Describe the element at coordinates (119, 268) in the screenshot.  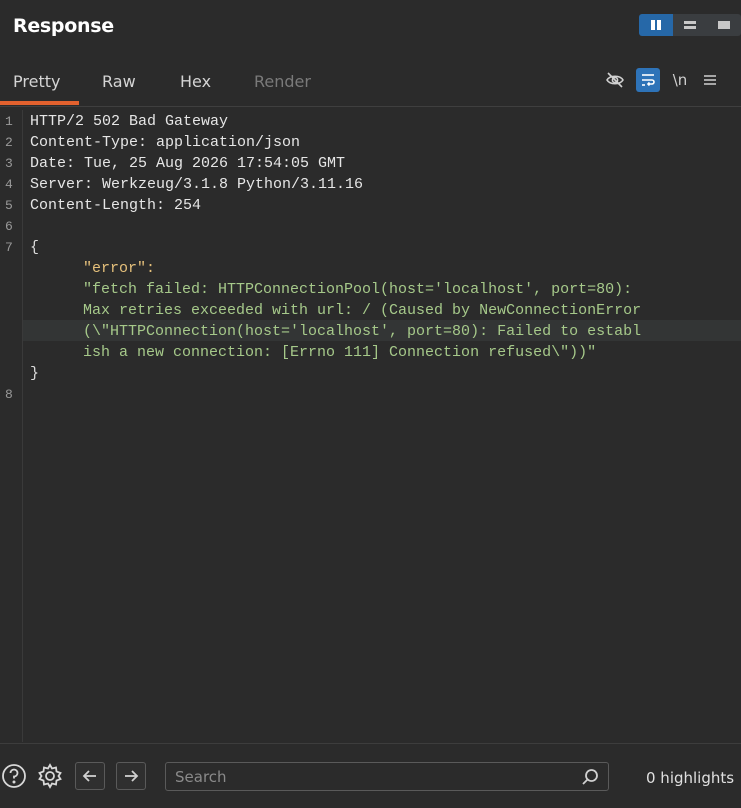
I see `json-key: "error":` at that location.